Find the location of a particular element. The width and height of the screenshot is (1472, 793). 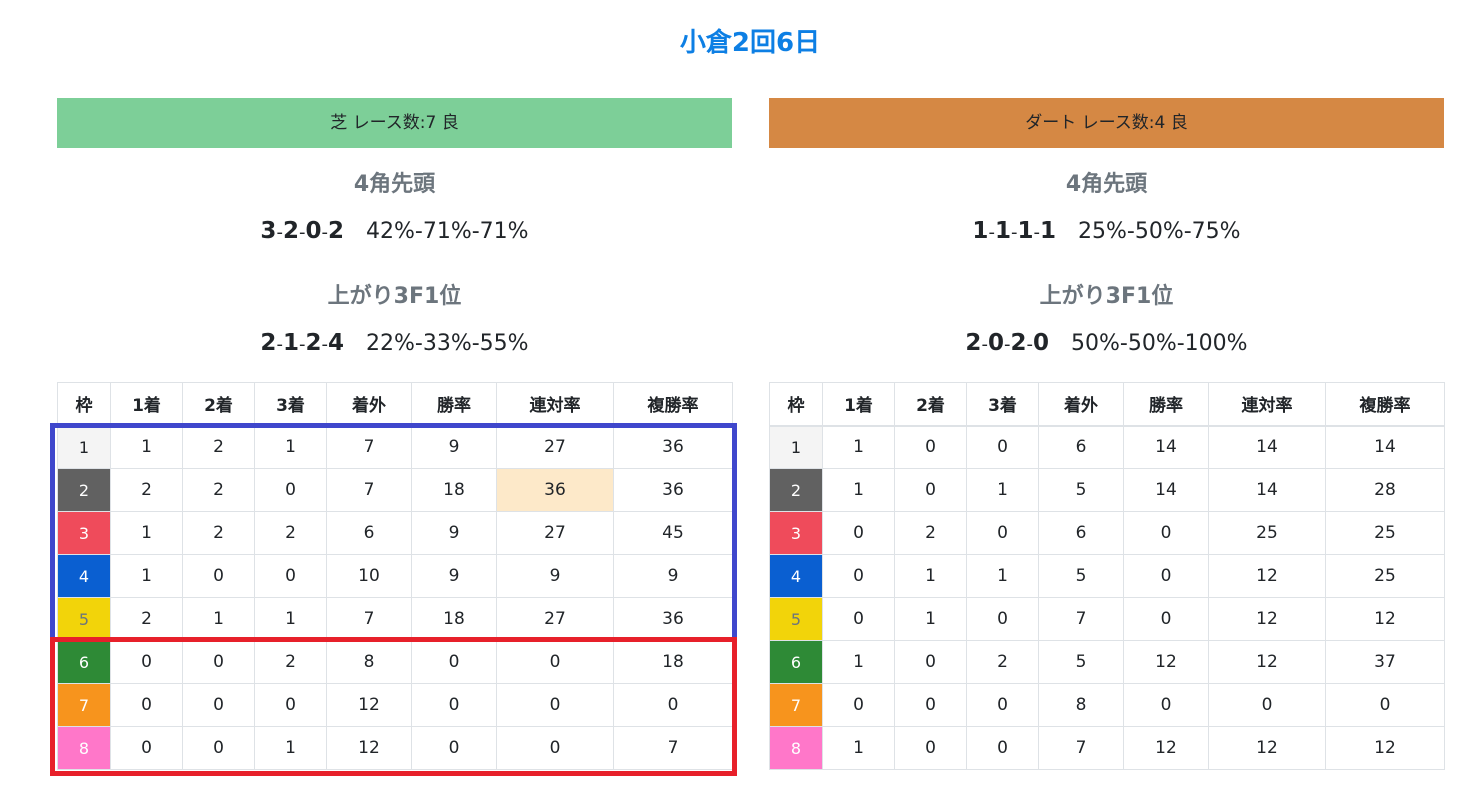

stat-rate: 50%-50%-100% is located at coordinates (1159, 343).